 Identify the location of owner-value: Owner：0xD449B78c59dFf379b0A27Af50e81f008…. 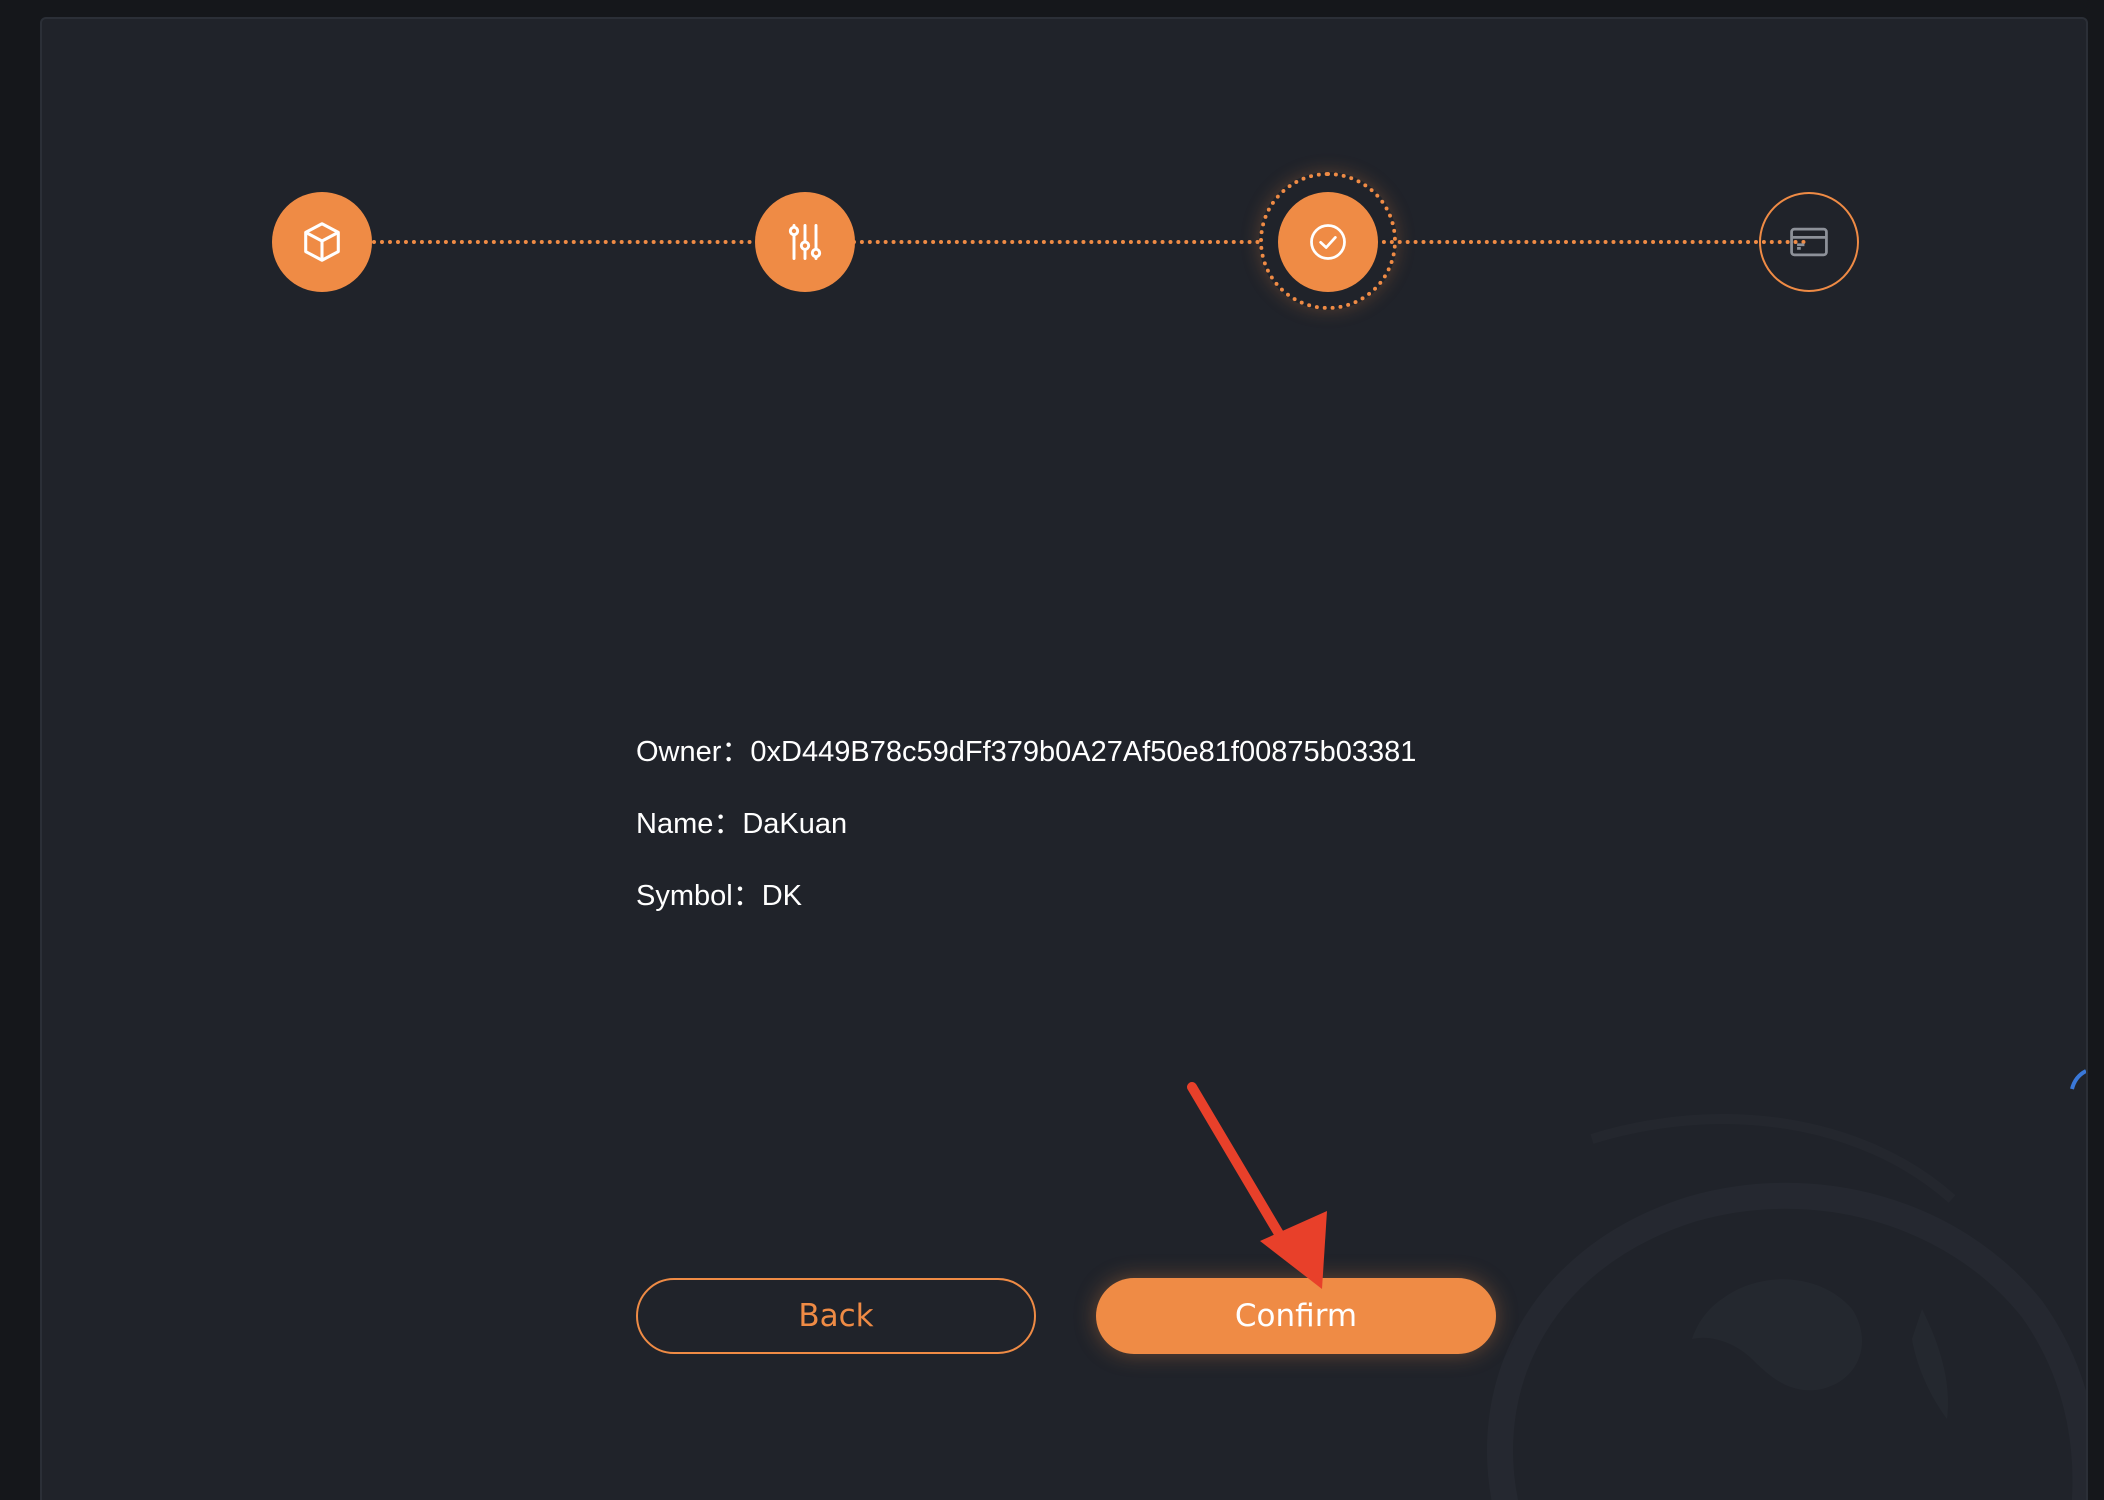
(1026, 752).